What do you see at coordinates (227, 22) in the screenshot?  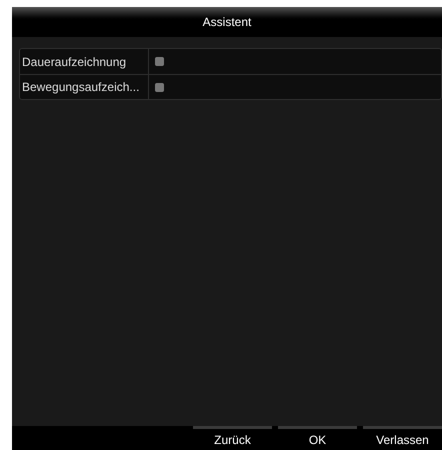 I see `window-title: Assistent` at bounding box center [227, 22].